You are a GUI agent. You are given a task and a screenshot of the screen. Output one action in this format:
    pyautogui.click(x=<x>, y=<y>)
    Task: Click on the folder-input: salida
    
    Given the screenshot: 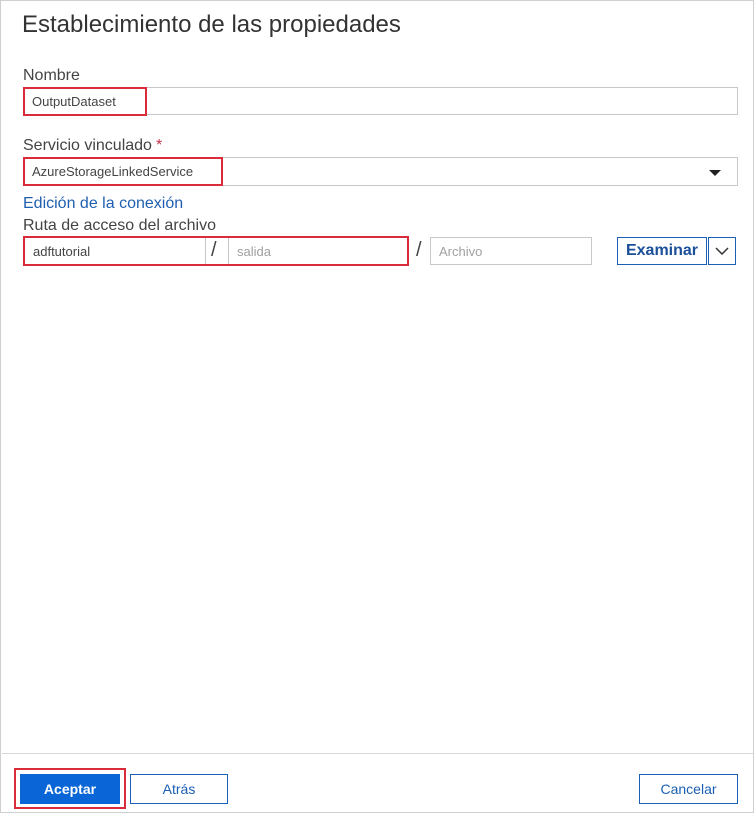 What is the action you would take?
    pyautogui.click(x=318, y=251)
    